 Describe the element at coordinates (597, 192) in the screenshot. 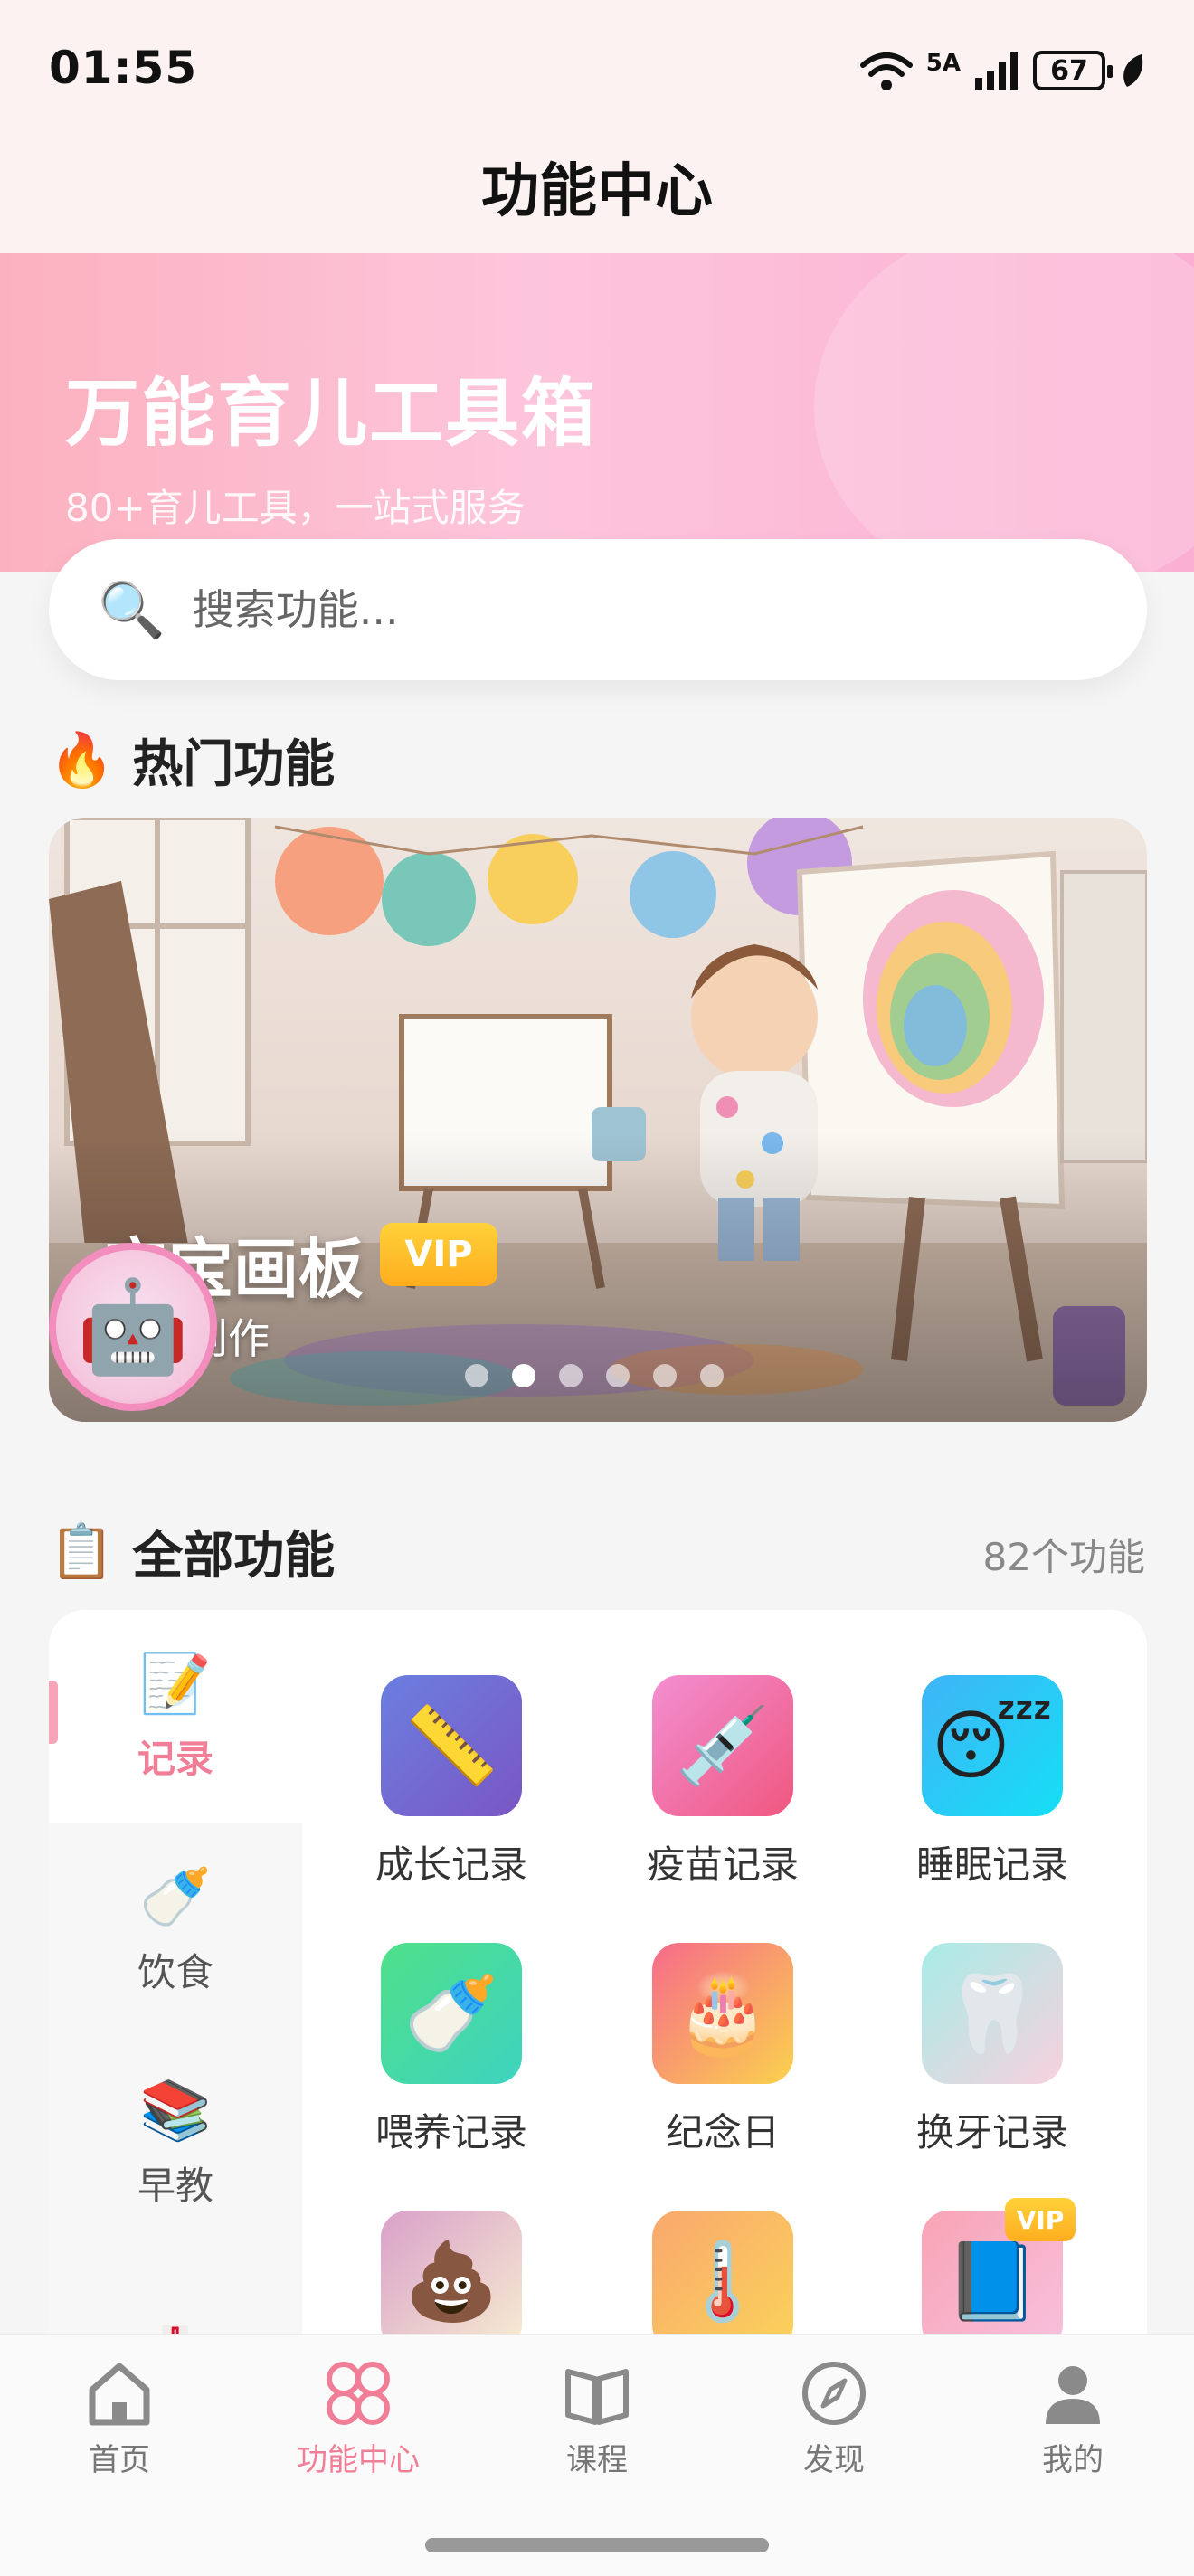

I see `page-title: 功能中心` at that location.